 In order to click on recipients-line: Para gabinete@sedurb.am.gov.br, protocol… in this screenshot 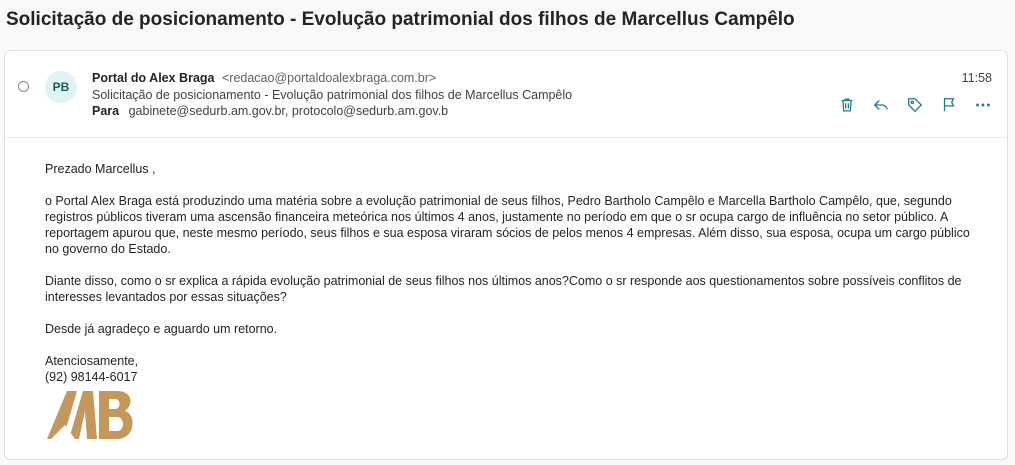, I will do `click(270, 111)`.